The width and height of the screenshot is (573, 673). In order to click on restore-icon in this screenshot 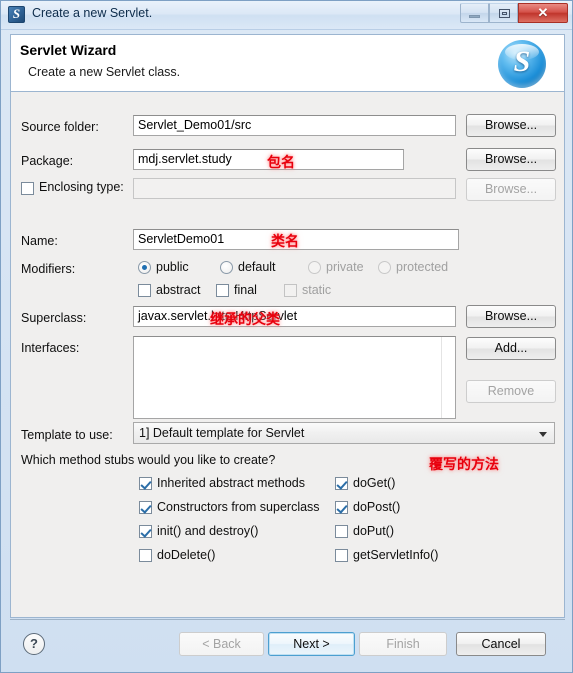, I will do `click(504, 13)`.